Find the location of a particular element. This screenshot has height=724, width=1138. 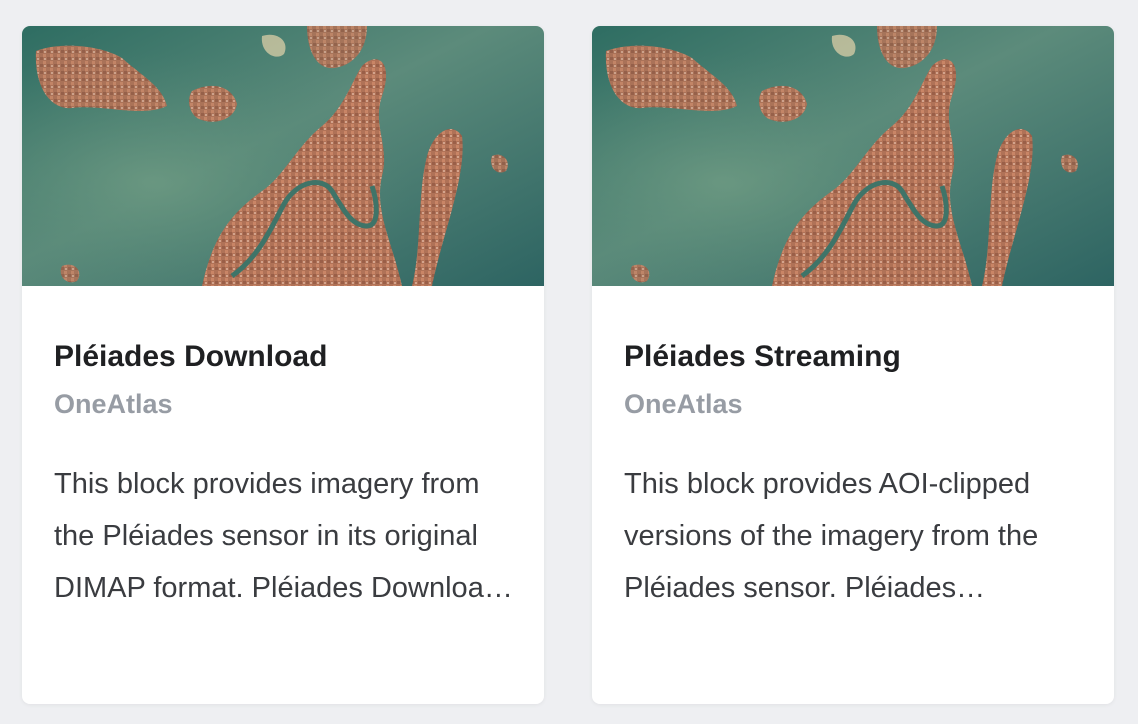

card-title: Pléiades Streaming is located at coordinates (762, 356).